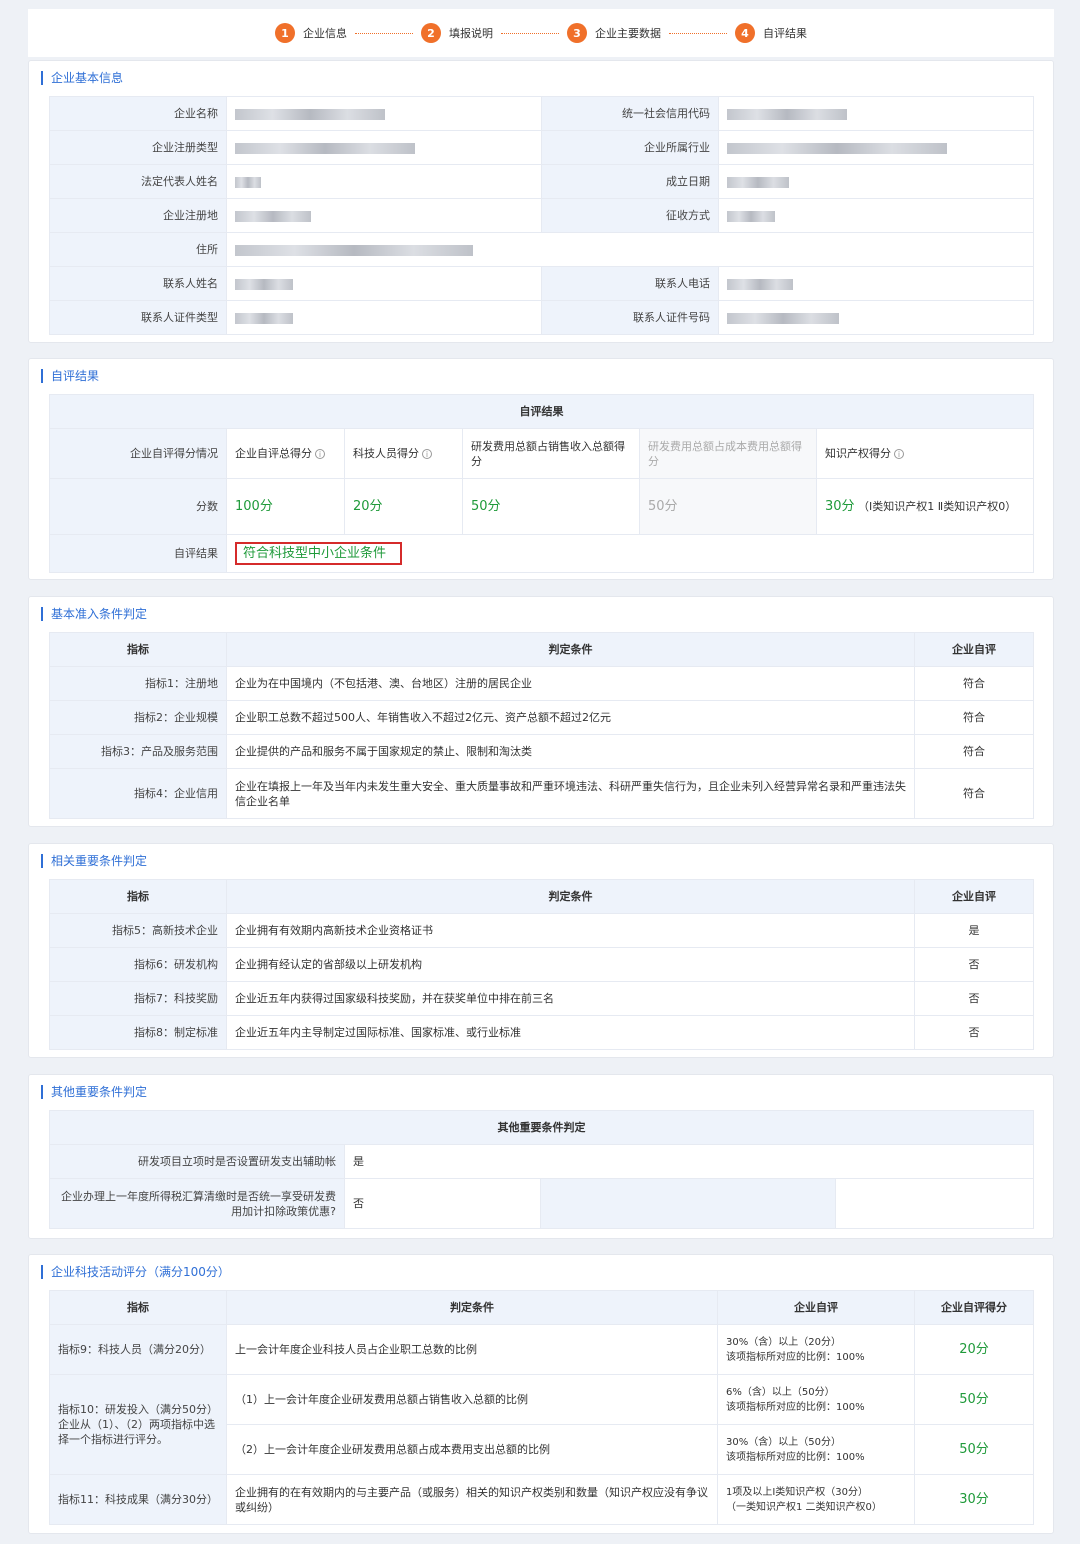 The width and height of the screenshot is (1080, 1544). What do you see at coordinates (974, 1499) in the screenshot?
I see `self-eval-score: 30分` at bounding box center [974, 1499].